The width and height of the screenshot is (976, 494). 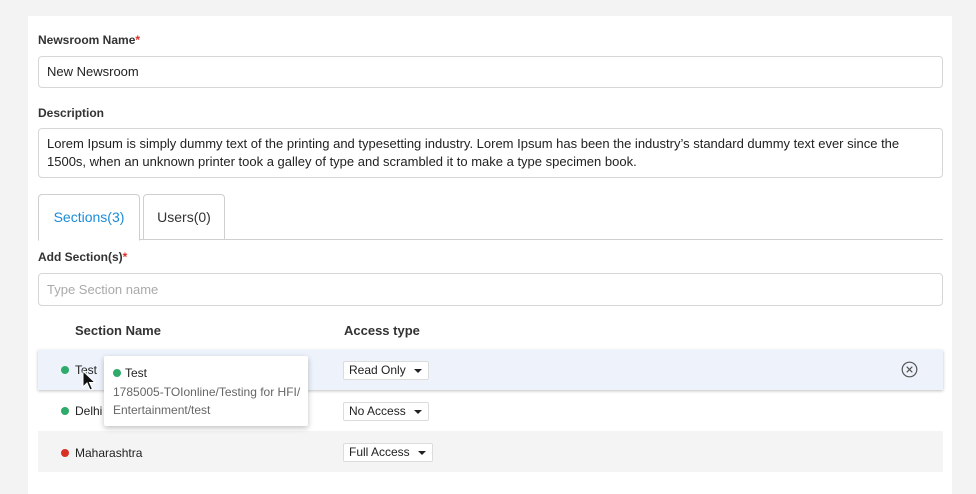 What do you see at coordinates (382, 330) in the screenshot?
I see `column-header-access-type: Access type` at bounding box center [382, 330].